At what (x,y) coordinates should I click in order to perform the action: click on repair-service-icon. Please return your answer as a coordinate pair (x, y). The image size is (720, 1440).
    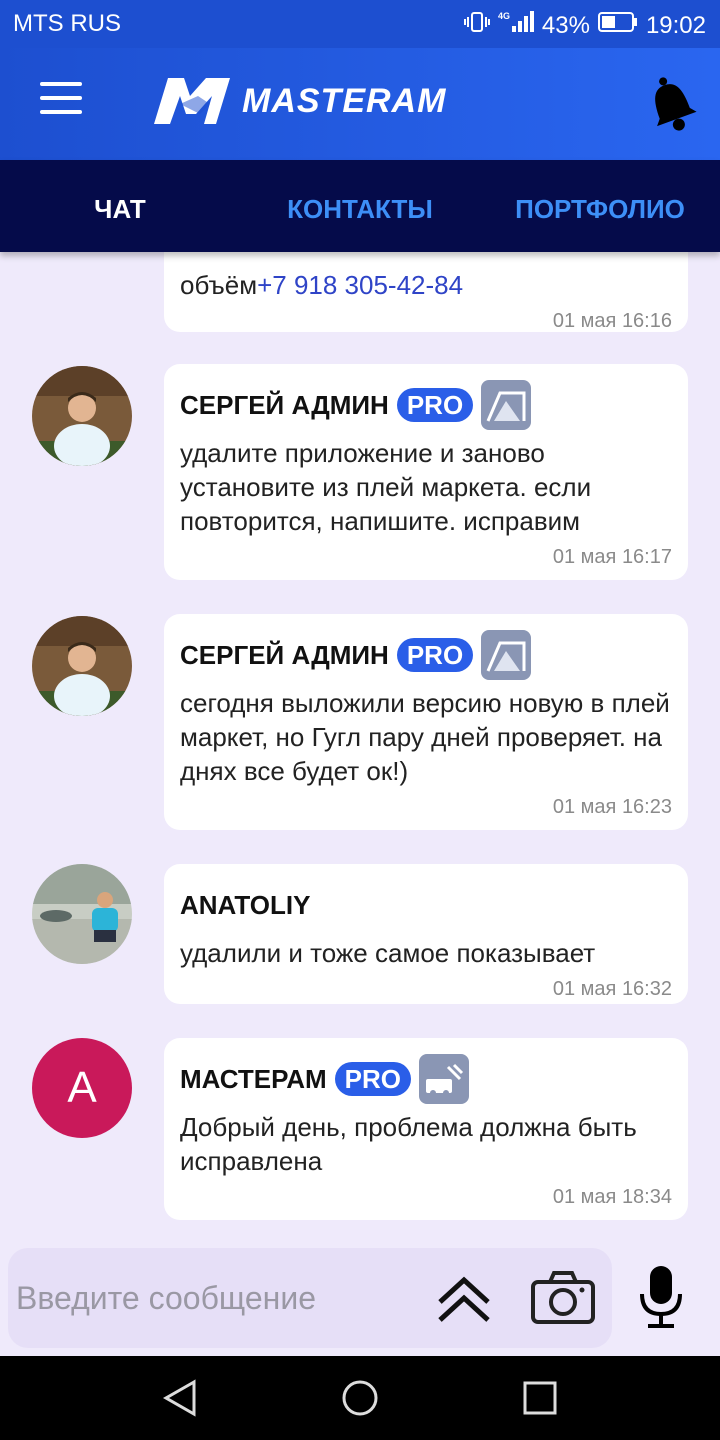
    Looking at the image, I should click on (443, 1079).